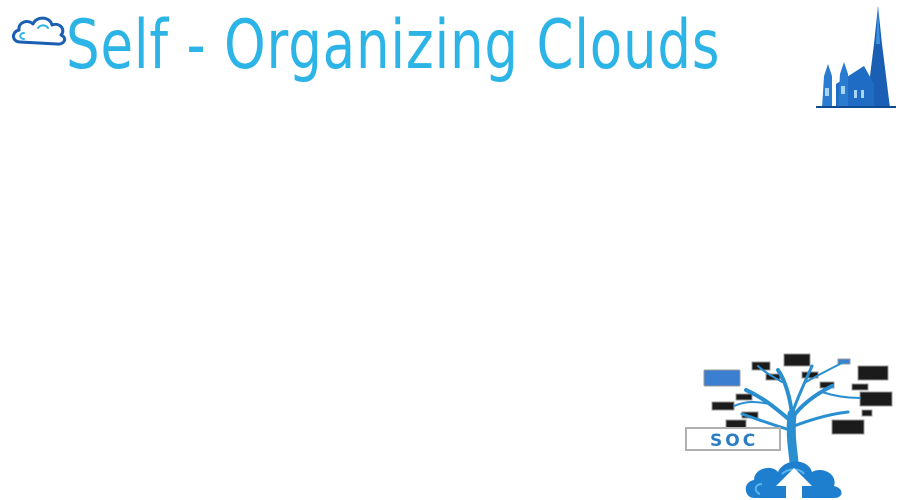  What do you see at coordinates (798, 394) in the screenshot?
I see `device-screens` at bounding box center [798, 394].